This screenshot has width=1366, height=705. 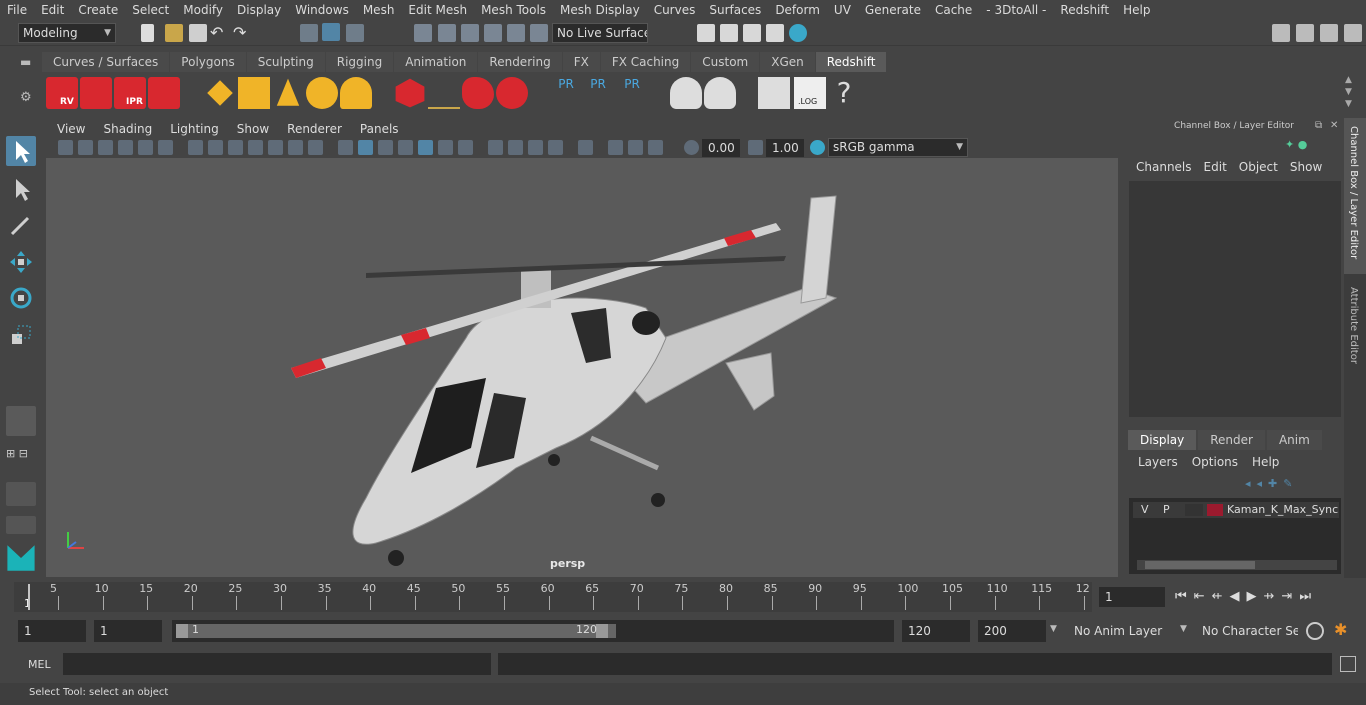 I want to click on shadows-icon, so click(x=465, y=147).